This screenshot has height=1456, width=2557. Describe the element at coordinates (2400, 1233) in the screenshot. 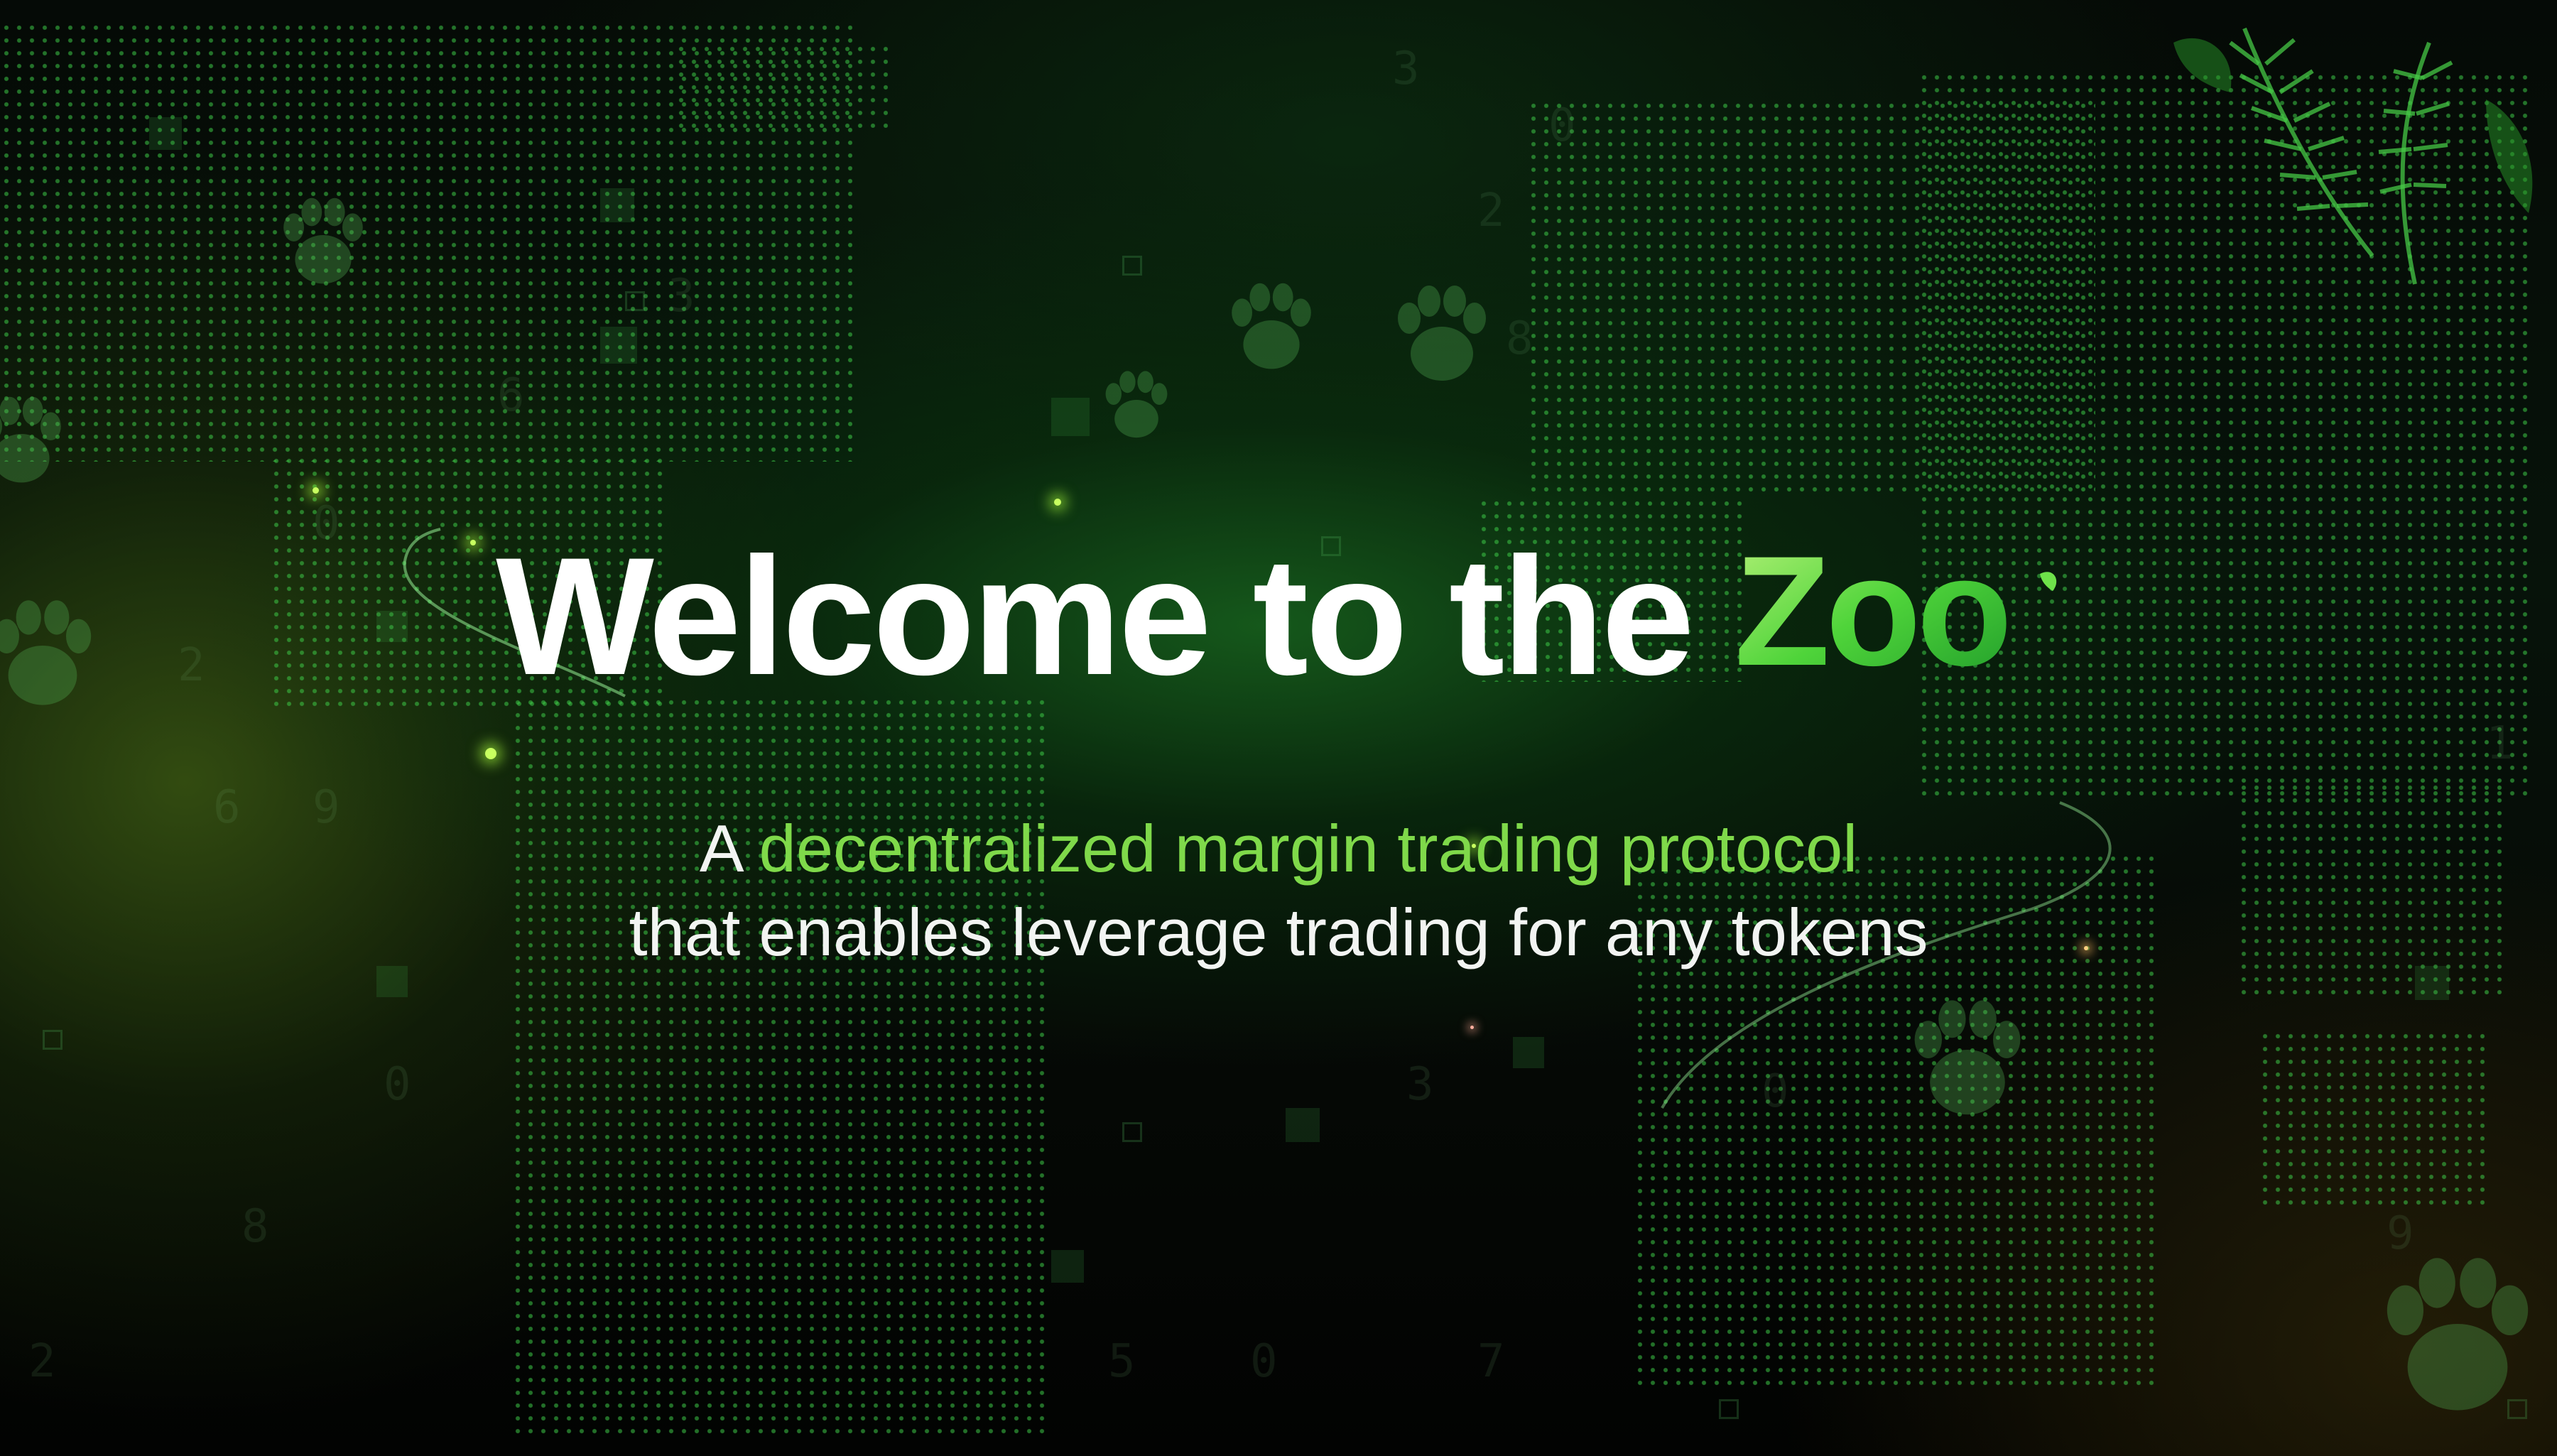

I see `bg-digit: 9` at that location.